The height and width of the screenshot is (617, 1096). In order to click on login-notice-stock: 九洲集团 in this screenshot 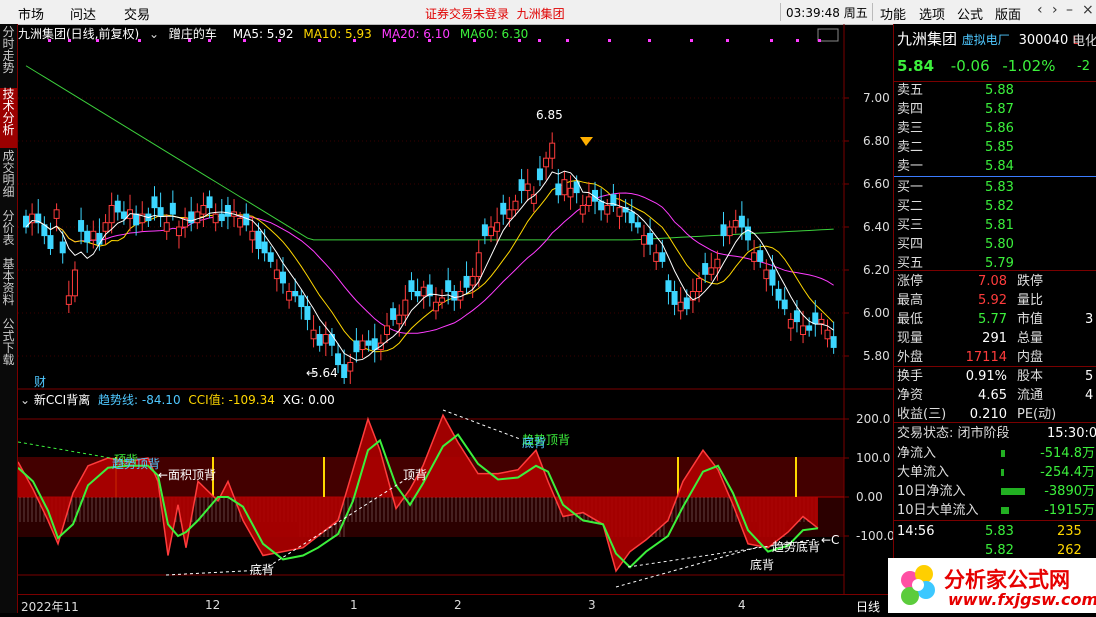, I will do `click(540, 14)`.